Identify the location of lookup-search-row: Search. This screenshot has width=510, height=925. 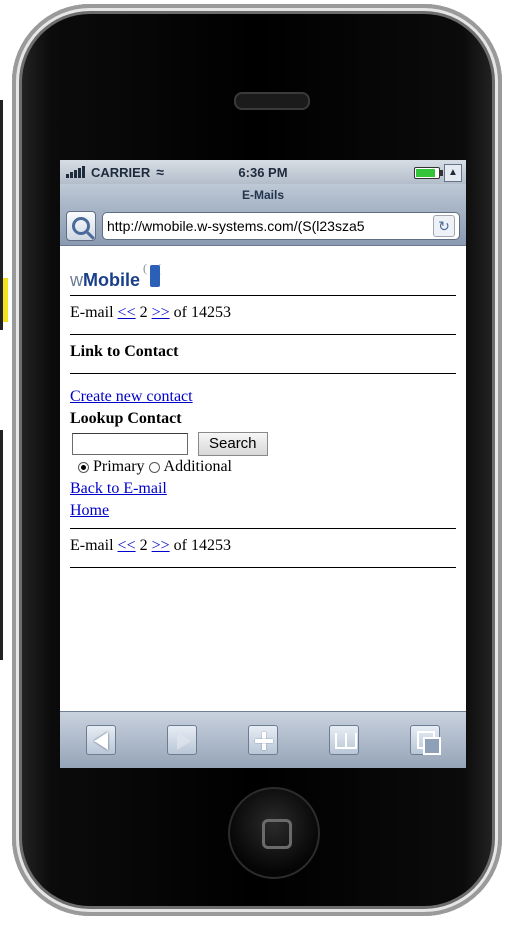
(264, 444).